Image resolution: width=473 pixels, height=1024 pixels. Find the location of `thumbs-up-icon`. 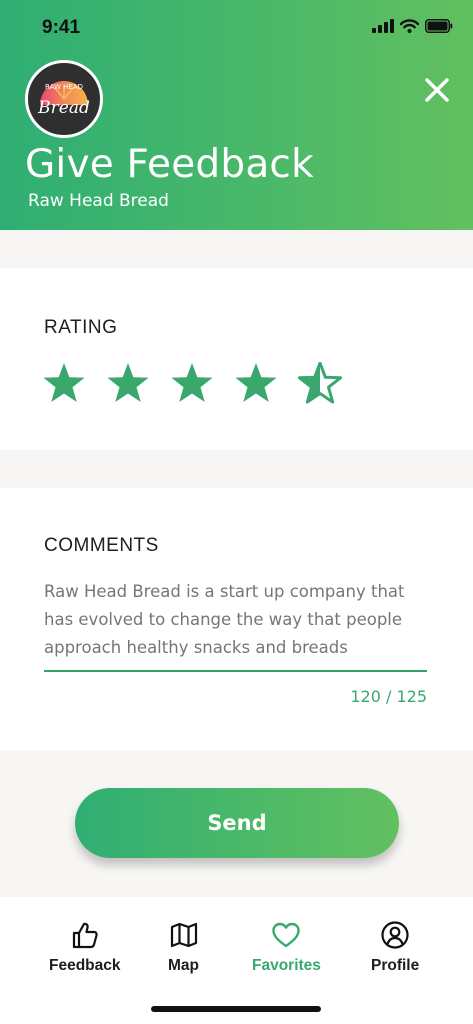

thumbs-up-icon is located at coordinates (85, 935).